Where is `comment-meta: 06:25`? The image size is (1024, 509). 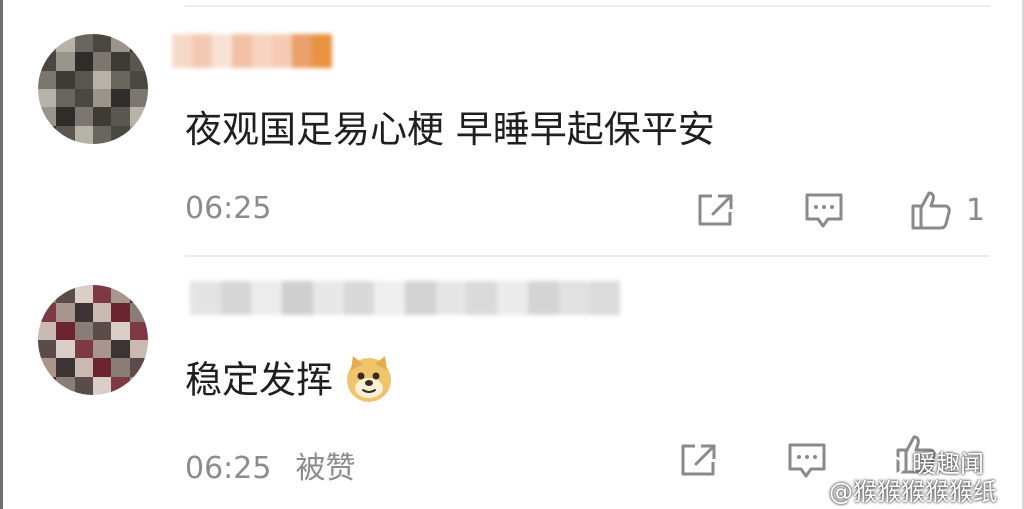
comment-meta: 06:25 is located at coordinates (228, 208).